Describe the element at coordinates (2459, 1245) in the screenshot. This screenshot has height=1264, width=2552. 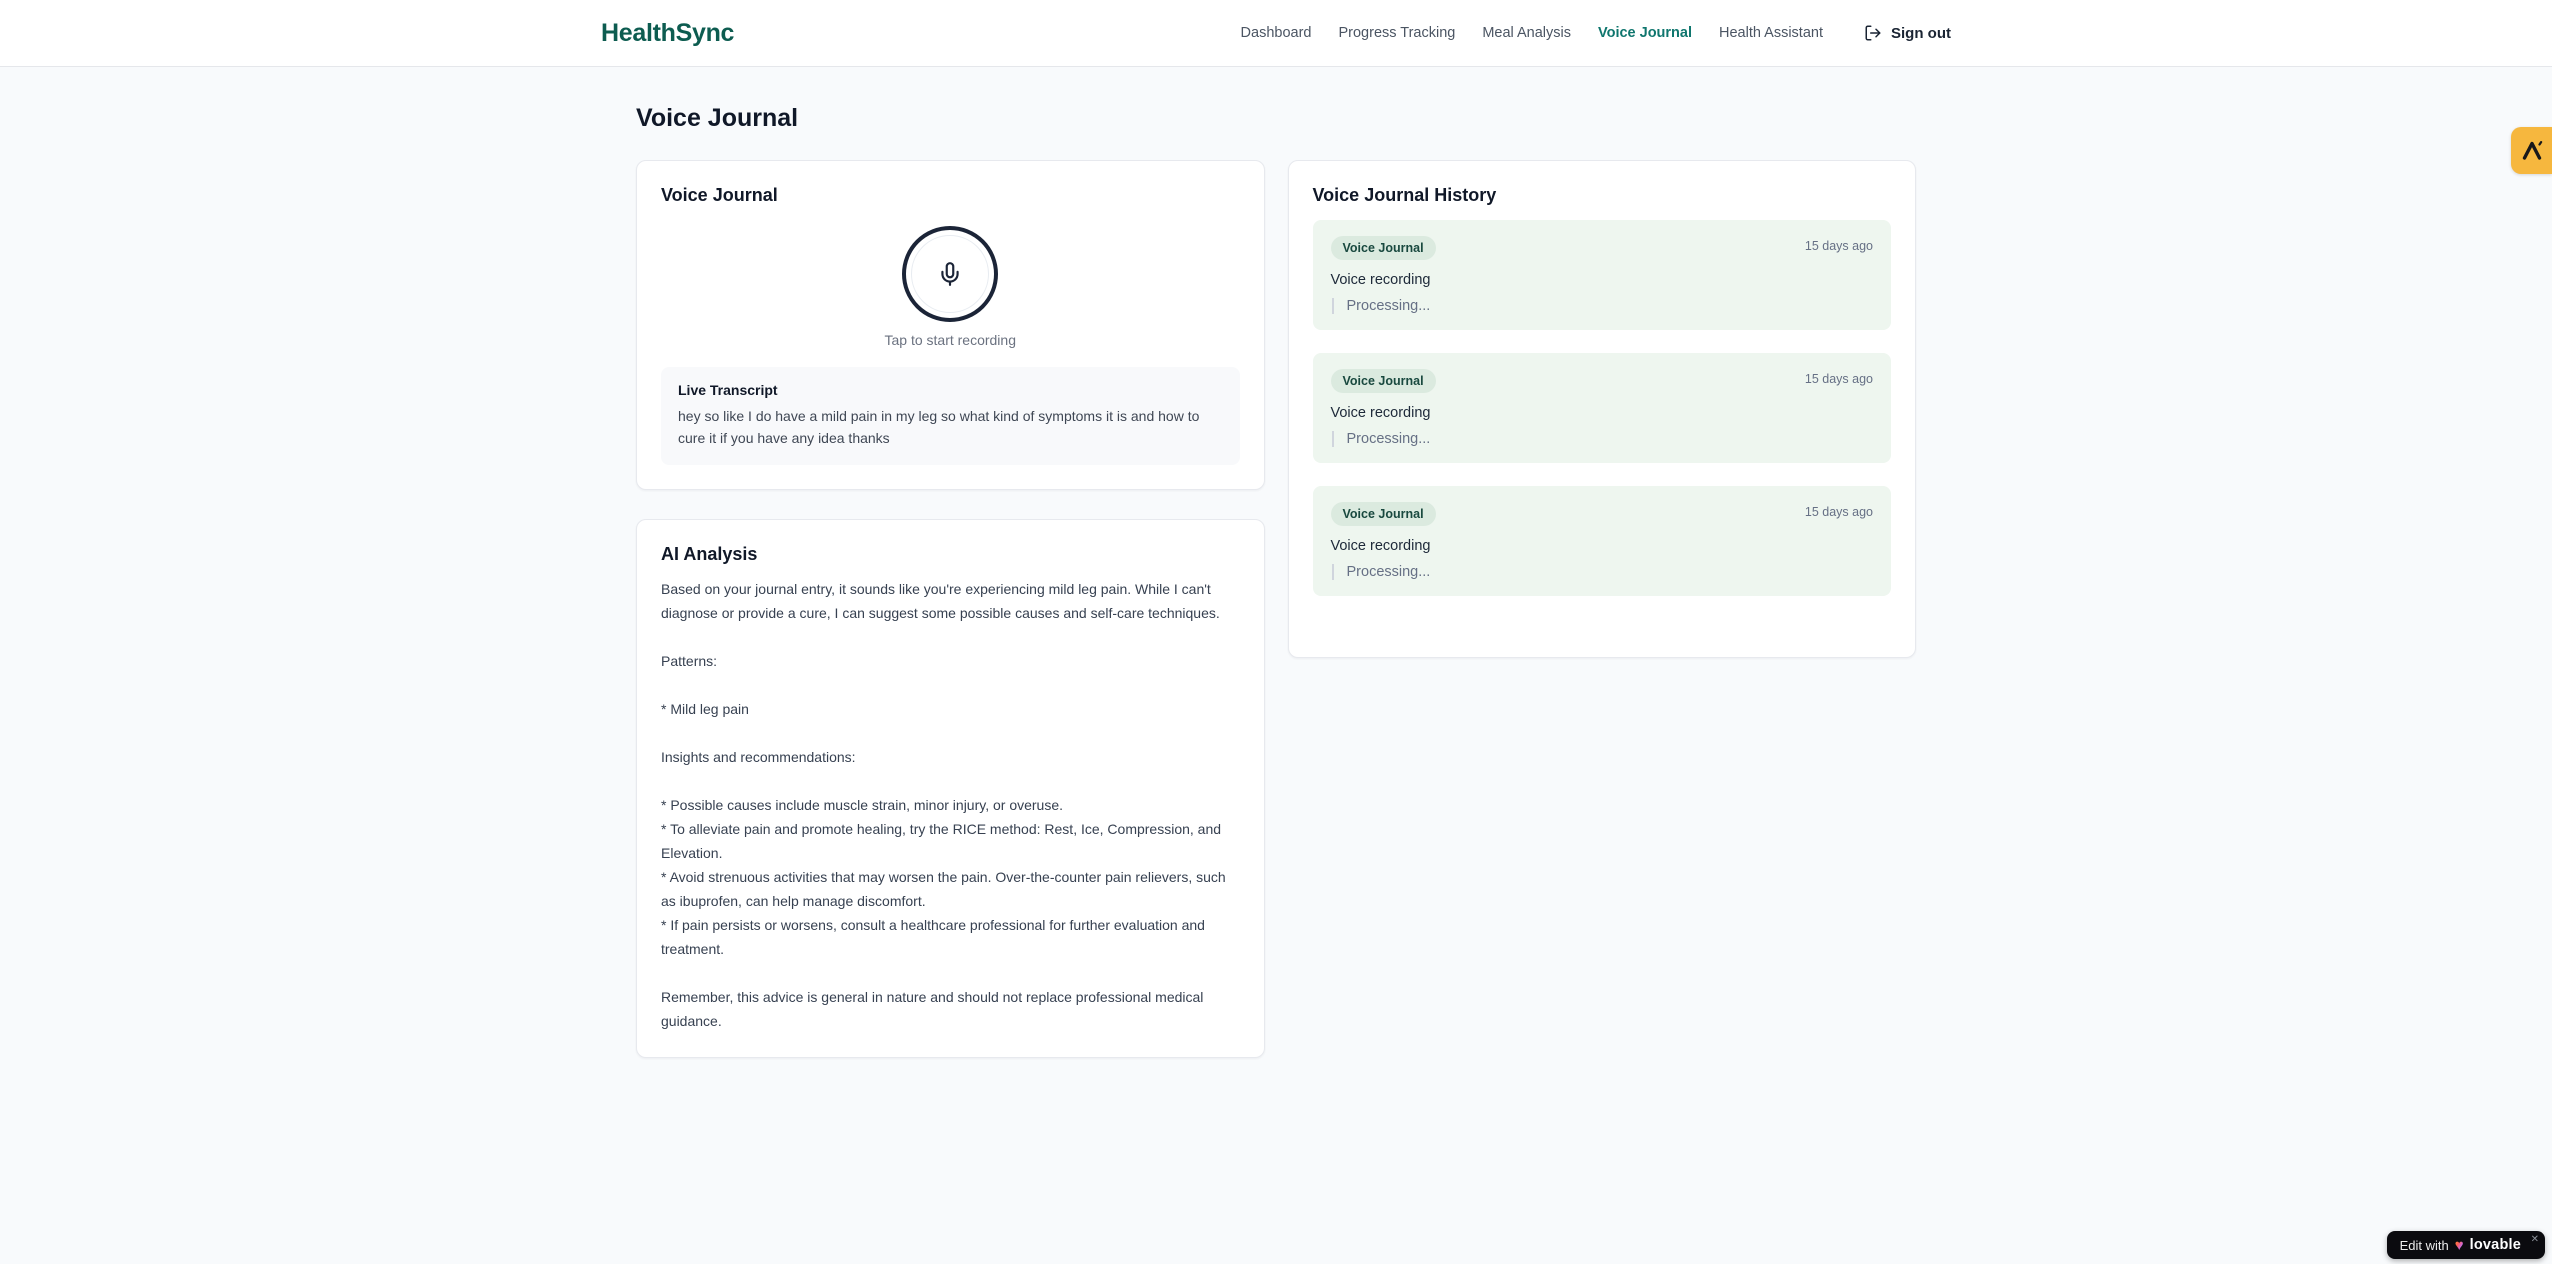
I see `lovable-heart-icon: ♥` at that location.